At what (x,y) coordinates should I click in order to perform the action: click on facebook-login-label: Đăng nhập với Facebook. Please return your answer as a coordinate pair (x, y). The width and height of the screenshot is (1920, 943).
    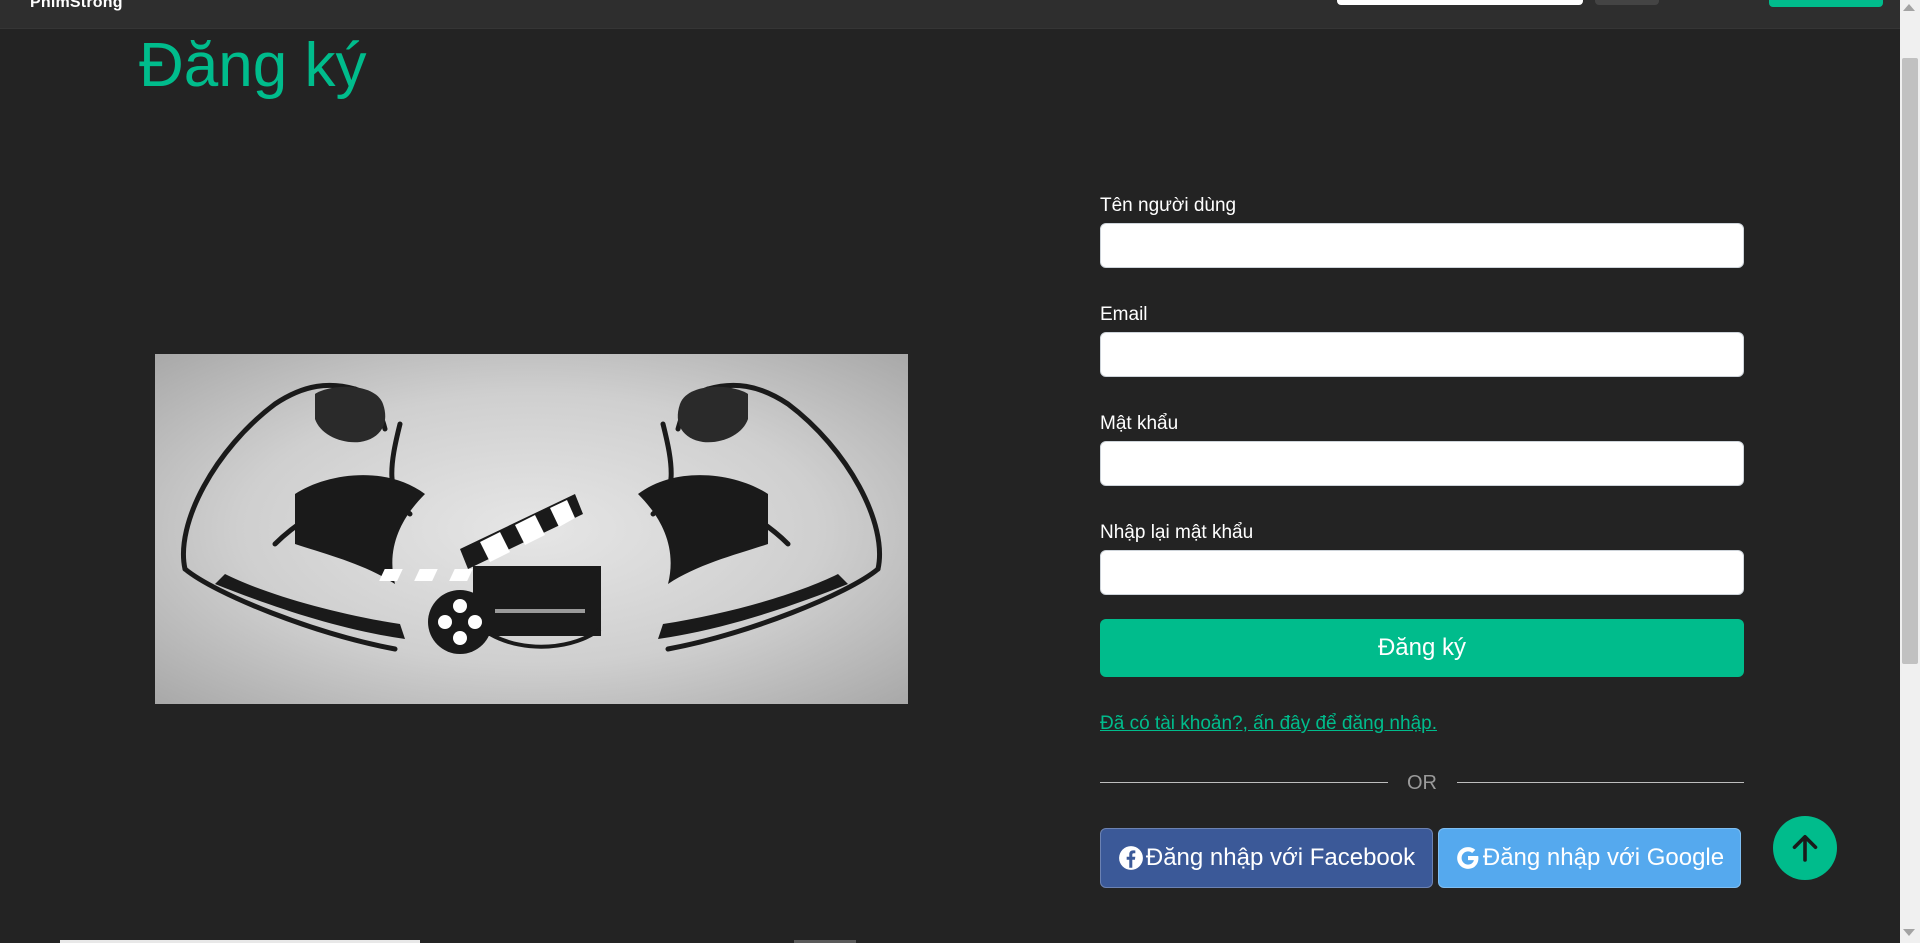
    Looking at the image, I should click on (1280, 857).